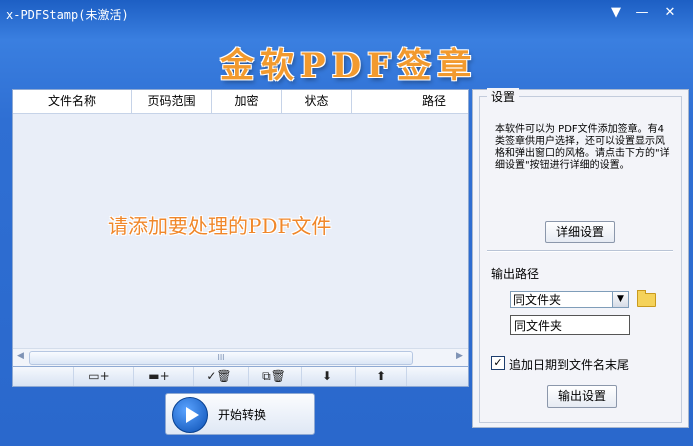 Image resolution: width=693 pixels, height=446 pixels. Describe the element at coordinates (349, 66) in the screenshot. I see `app-logo: 金软PDF签章` at that location.